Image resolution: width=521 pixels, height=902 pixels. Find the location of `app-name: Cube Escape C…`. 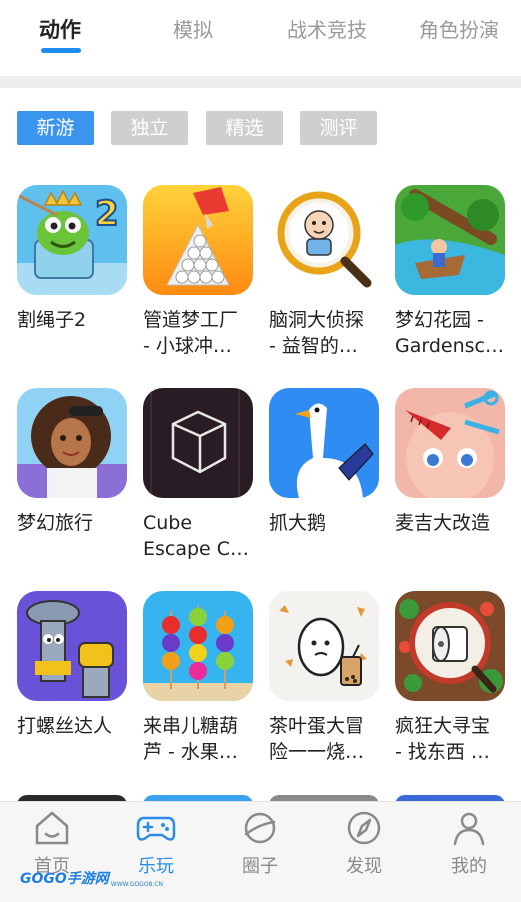

app-name: Cube Escape C… is located at coordinates (196, 536).